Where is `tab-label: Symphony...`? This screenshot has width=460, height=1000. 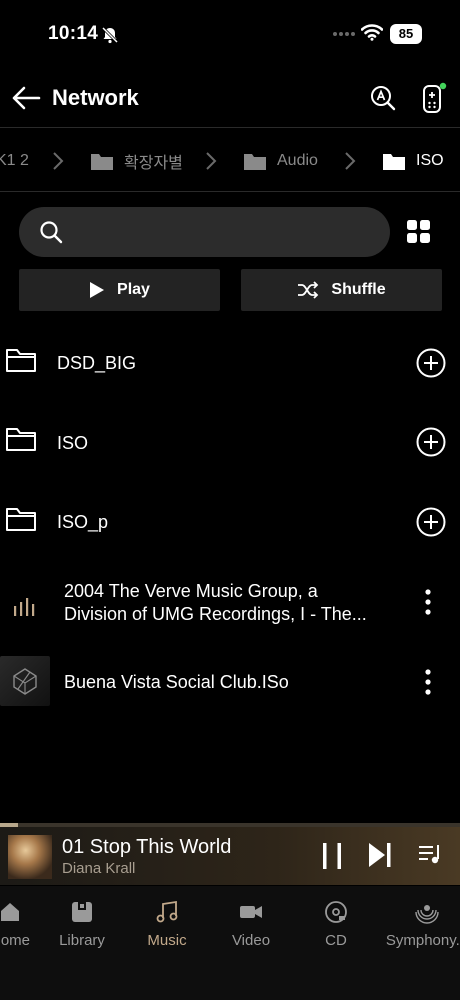 tab-label: Symphony... is located at coordinates (422, 940).